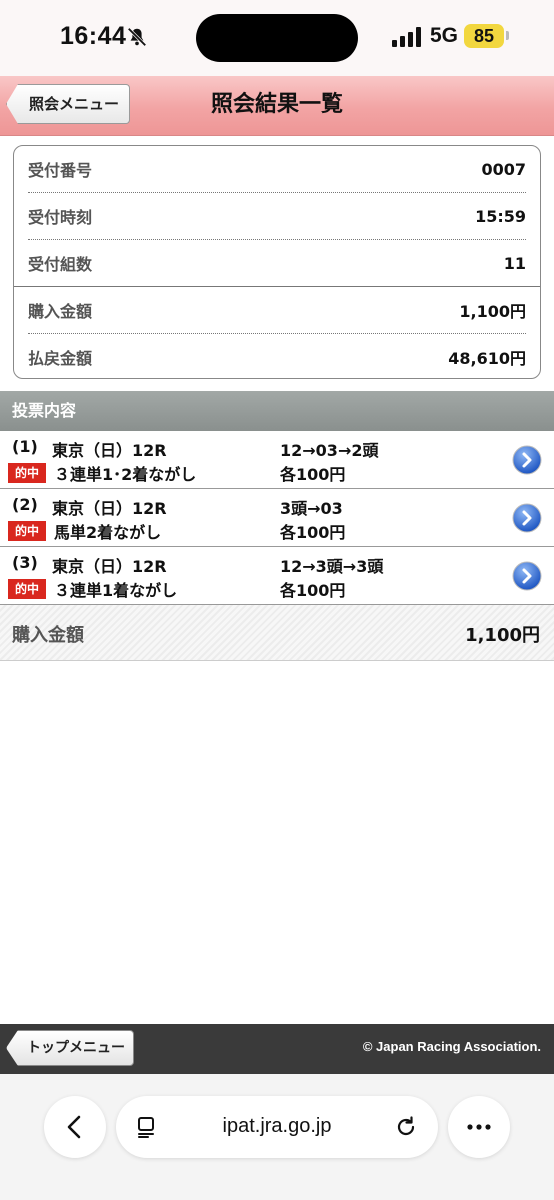 The height and width of the screenshot is (1200, 554). I want to click on bet-row: (3) 東京（日）12R 12→3頭→3頭 的中 ３連単1着ながし 各100円, so click(277, 576).